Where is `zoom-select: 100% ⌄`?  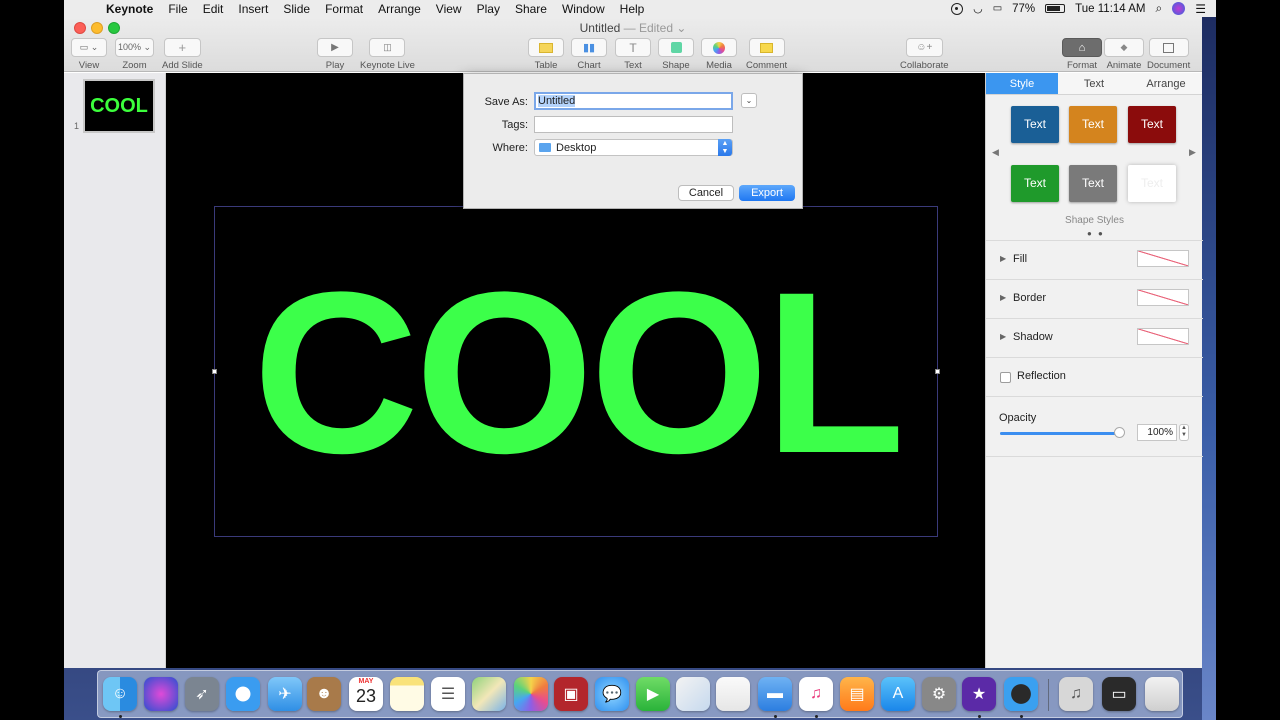
zoom-select: 100% ⌄ is located at coordinates (134, 47).